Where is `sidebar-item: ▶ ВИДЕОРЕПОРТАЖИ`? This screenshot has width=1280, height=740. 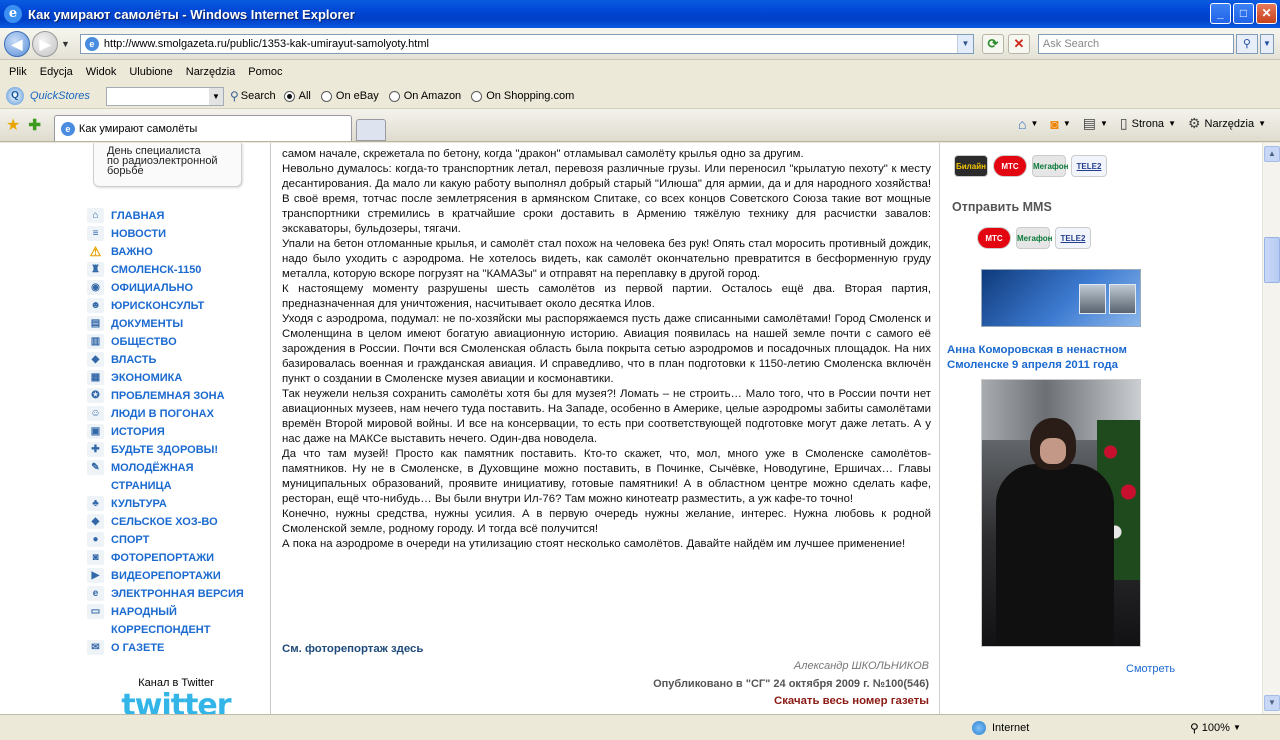 sidebar-item: ▶ ВИДЕОРЕПОРТАЖИ is located at coordinates (177, 576).